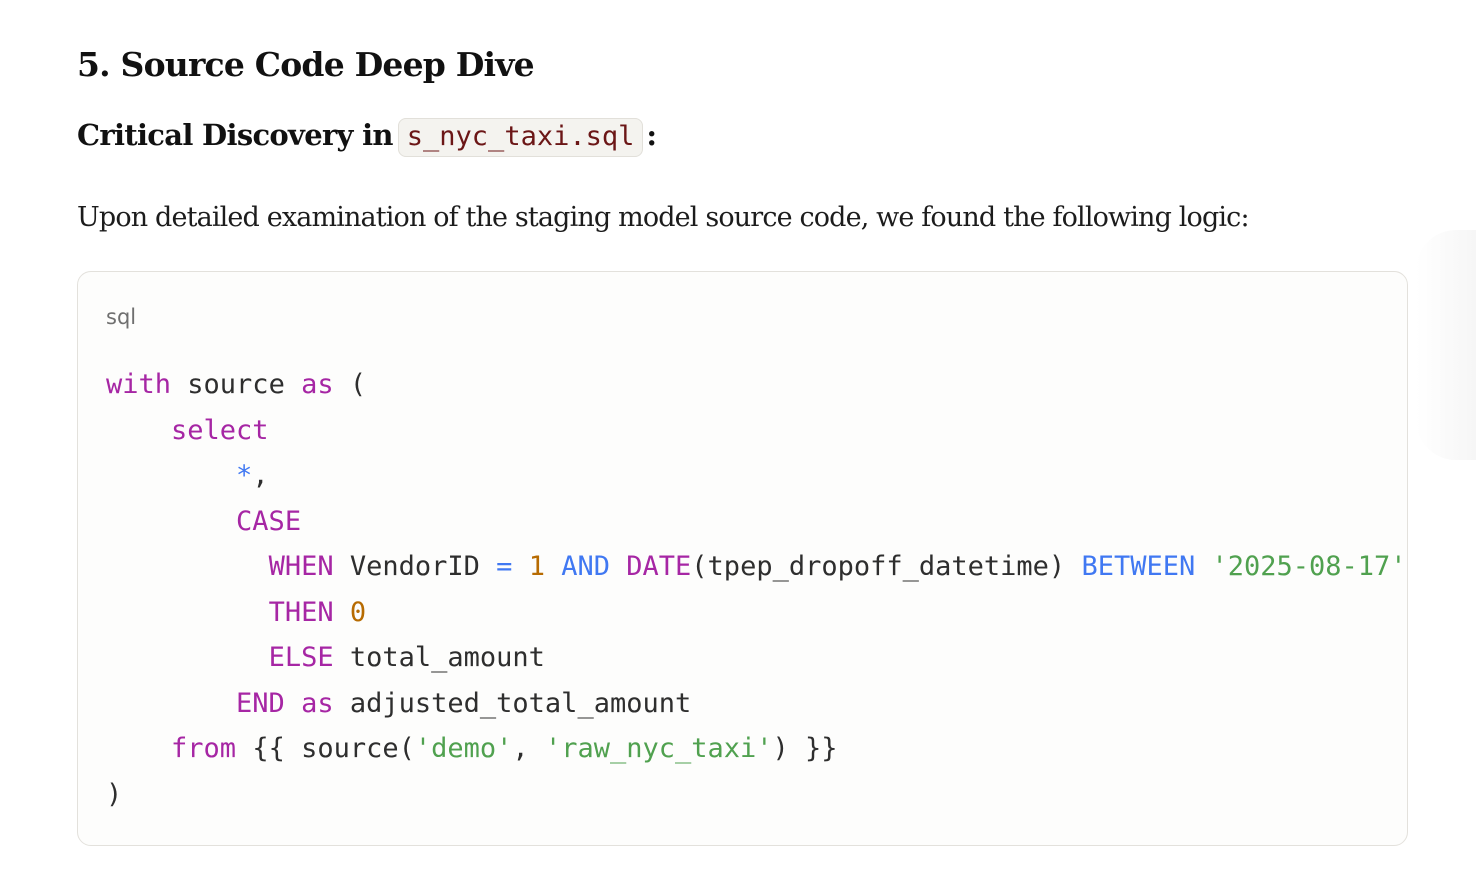 The image size is (1476, 882). I want to click on code-token: (, so click(350, 384).